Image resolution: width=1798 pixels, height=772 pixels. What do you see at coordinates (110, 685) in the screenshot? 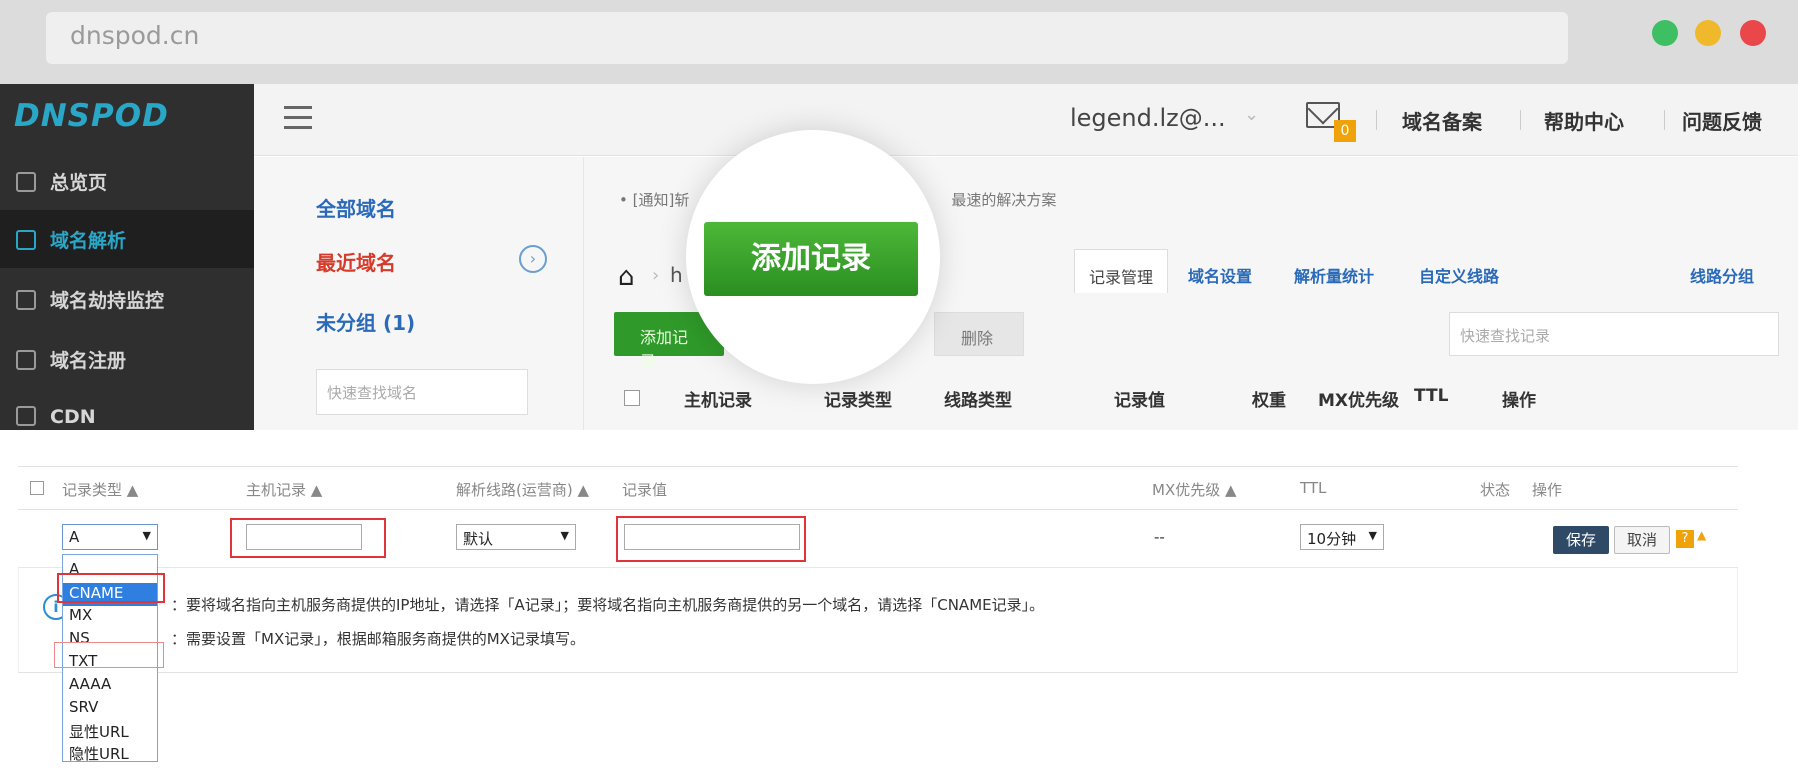
I see `option-aaaa: AAAA` at bounding box center [110, 685].